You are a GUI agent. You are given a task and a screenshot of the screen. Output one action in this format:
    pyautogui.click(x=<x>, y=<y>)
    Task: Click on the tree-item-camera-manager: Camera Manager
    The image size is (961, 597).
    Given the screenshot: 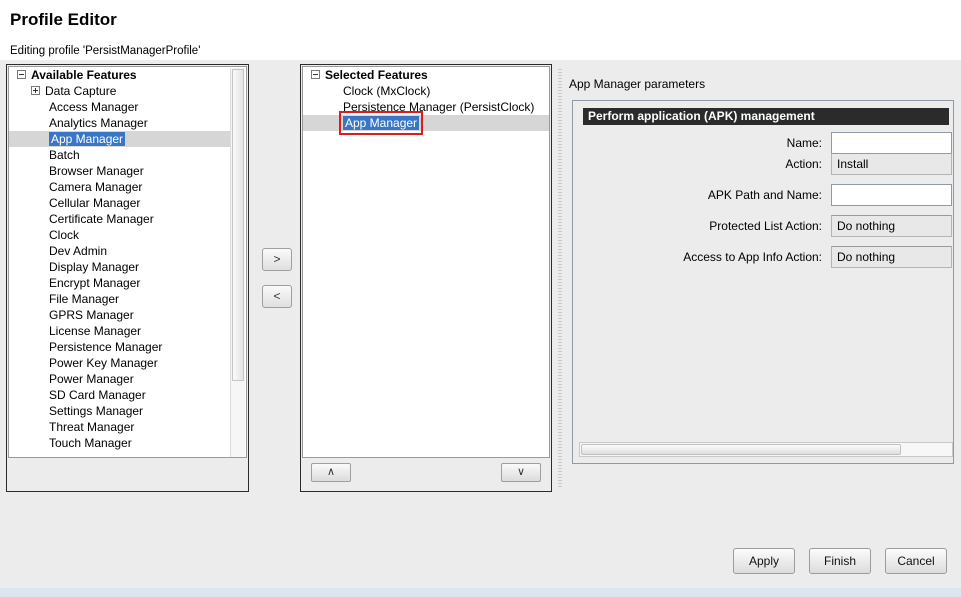 What is the action you would take?
    pyautogui.click(x=120, y=187)
    